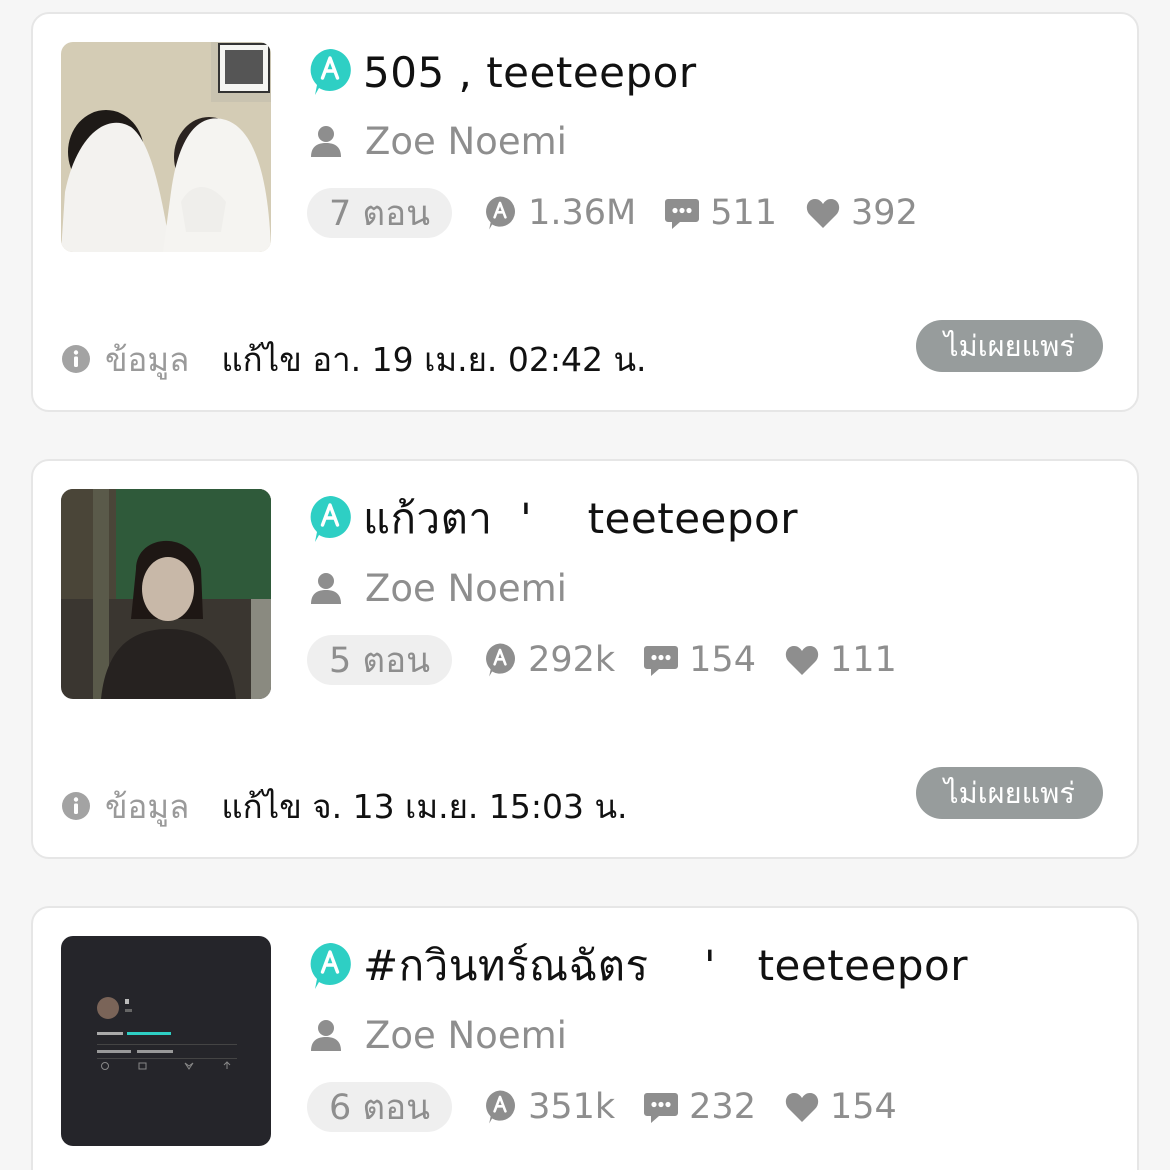 This screenshot has height=1170, width=1170. I want to click on comments-count: 511, so click(744, 213).